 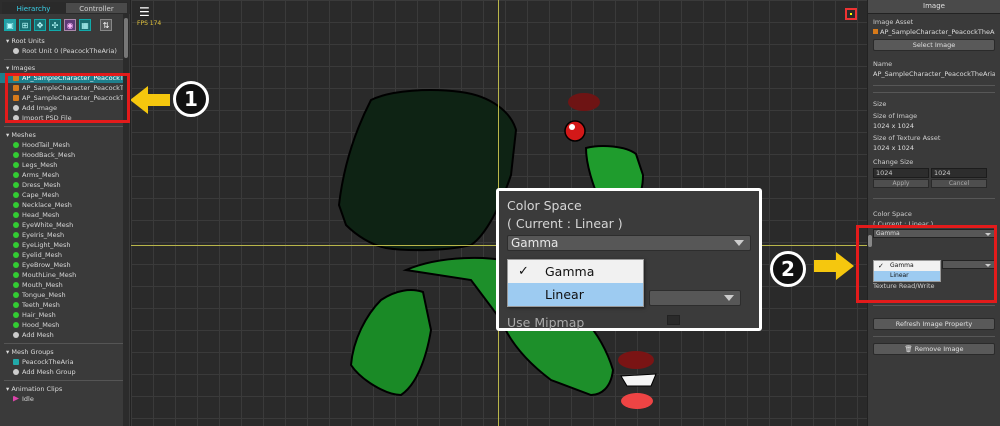 I want to click on hood-shape, so click(x=427, y=170).